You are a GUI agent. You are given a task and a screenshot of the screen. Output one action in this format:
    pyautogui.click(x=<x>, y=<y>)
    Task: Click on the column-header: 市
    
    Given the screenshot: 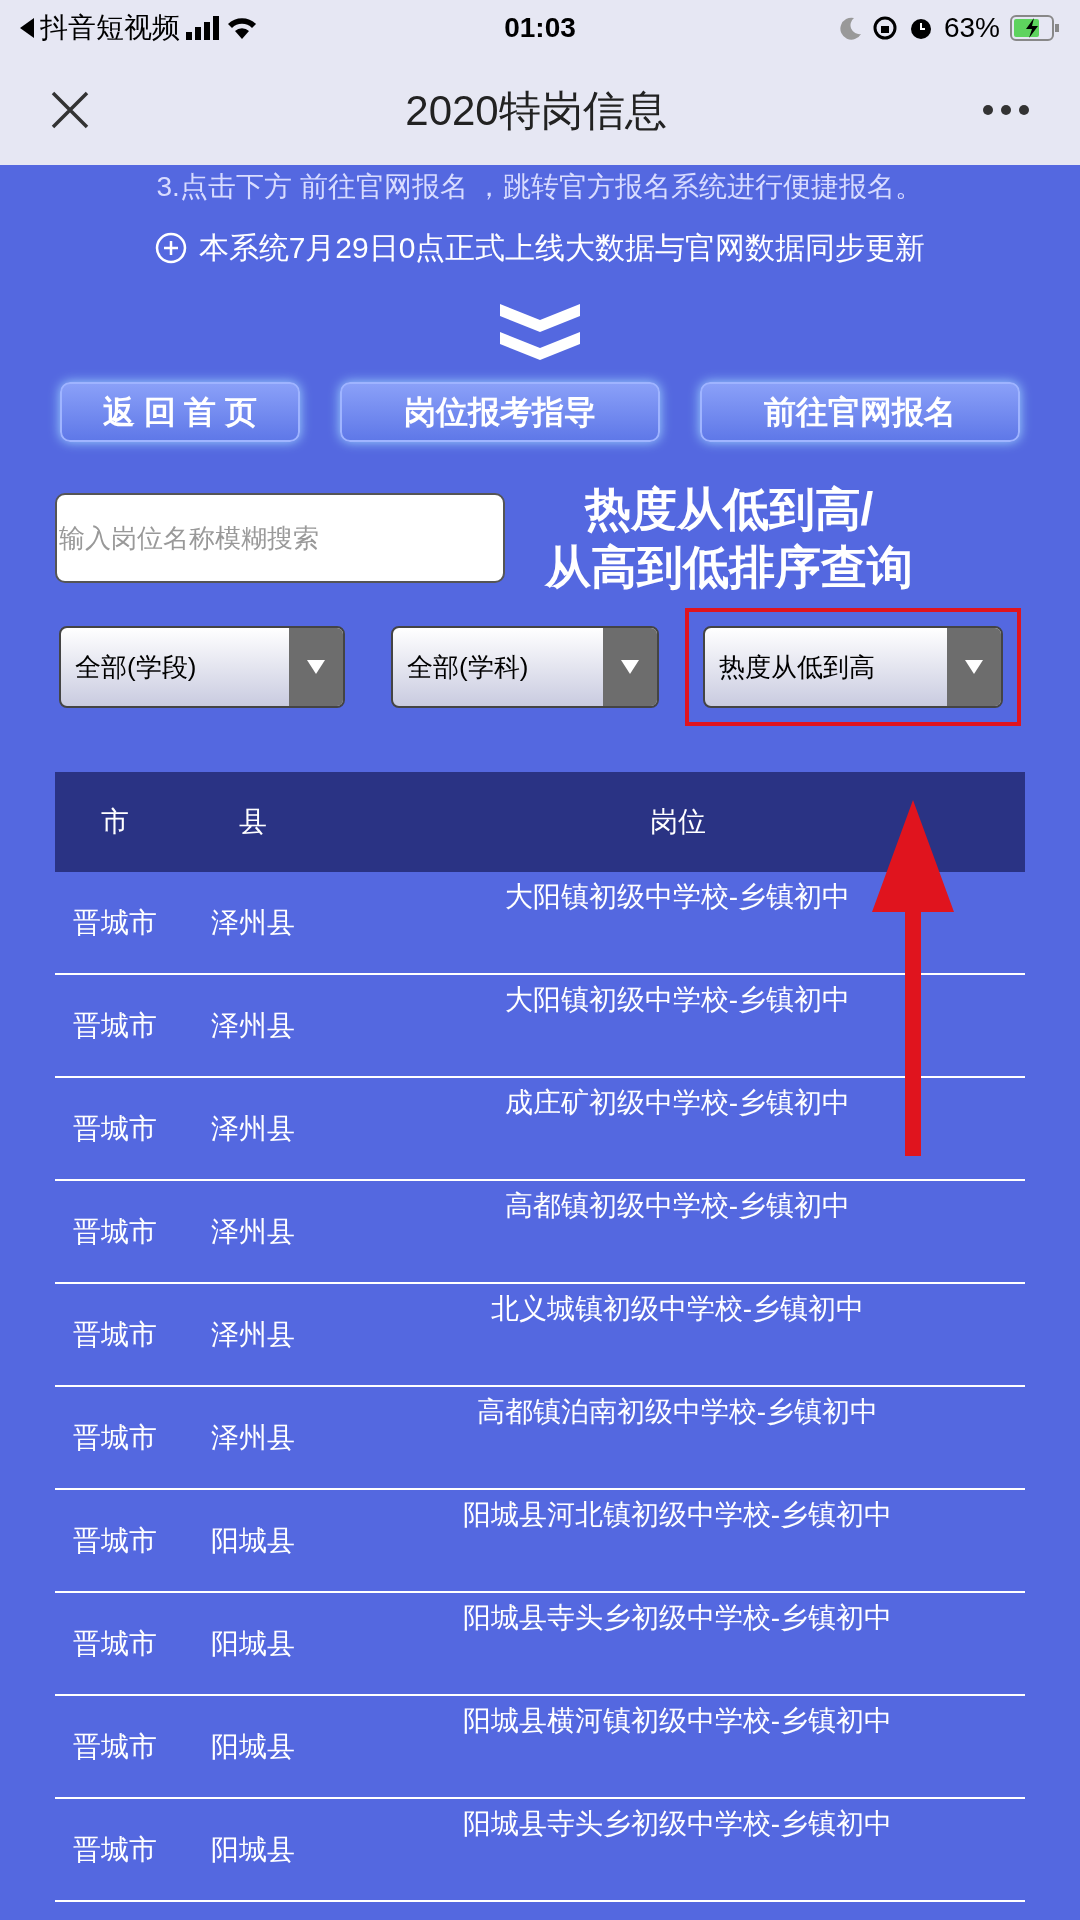 What is the action you would take?
    pyautogui.click(x=115, y=822)
    